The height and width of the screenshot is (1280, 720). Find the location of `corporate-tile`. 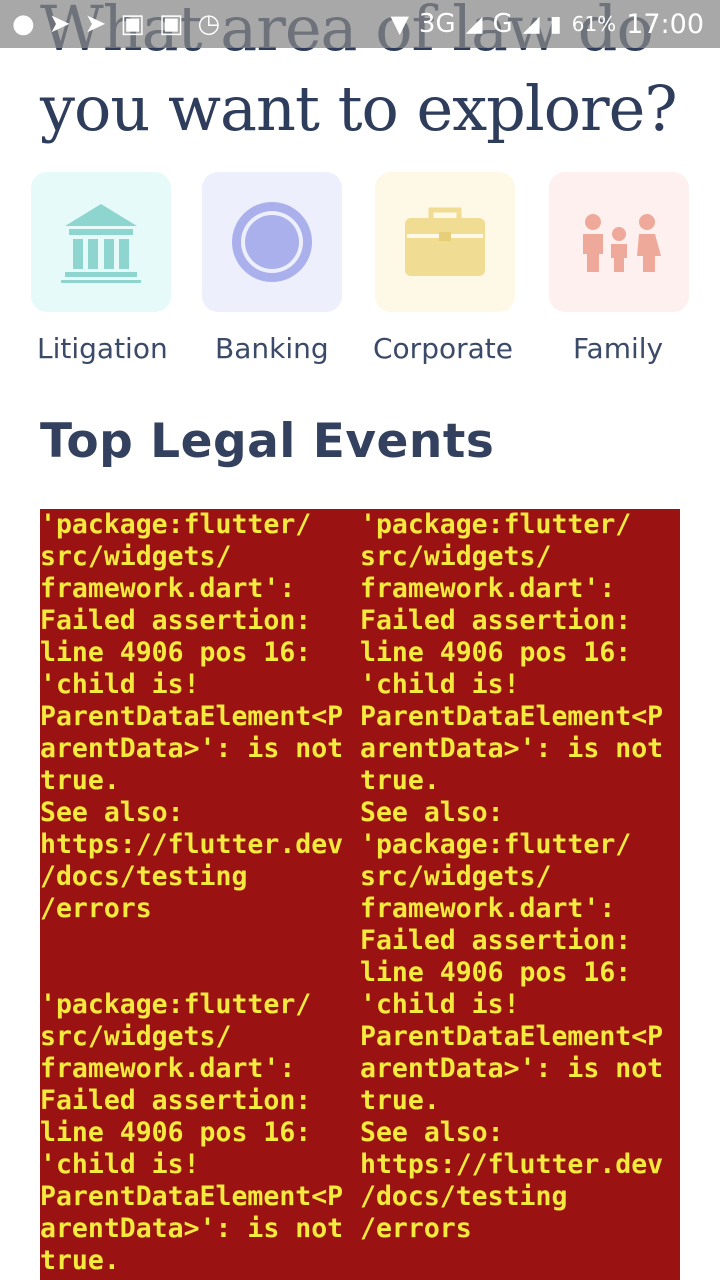

corporate-tile is located at coordinates (445, 242).